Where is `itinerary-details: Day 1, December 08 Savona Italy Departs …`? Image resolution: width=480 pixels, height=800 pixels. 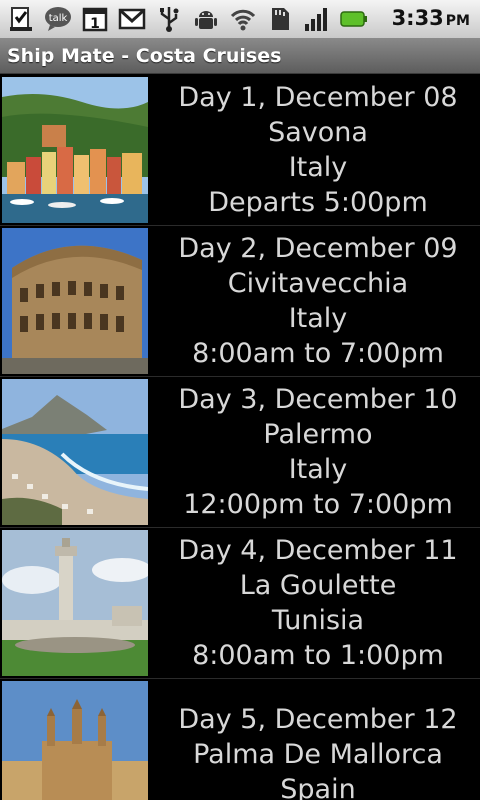 itinerary-details: Day 1, December 08 Savona Italy Departs … is located at coordinates (314, 150).